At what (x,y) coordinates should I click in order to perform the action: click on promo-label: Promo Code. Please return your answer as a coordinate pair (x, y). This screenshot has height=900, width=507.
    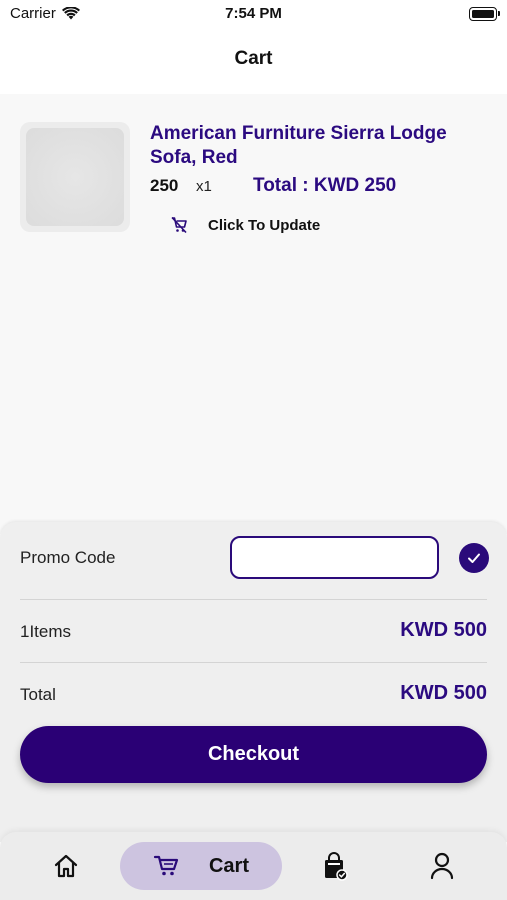
    Looking at the image, I should click on (68, 557).